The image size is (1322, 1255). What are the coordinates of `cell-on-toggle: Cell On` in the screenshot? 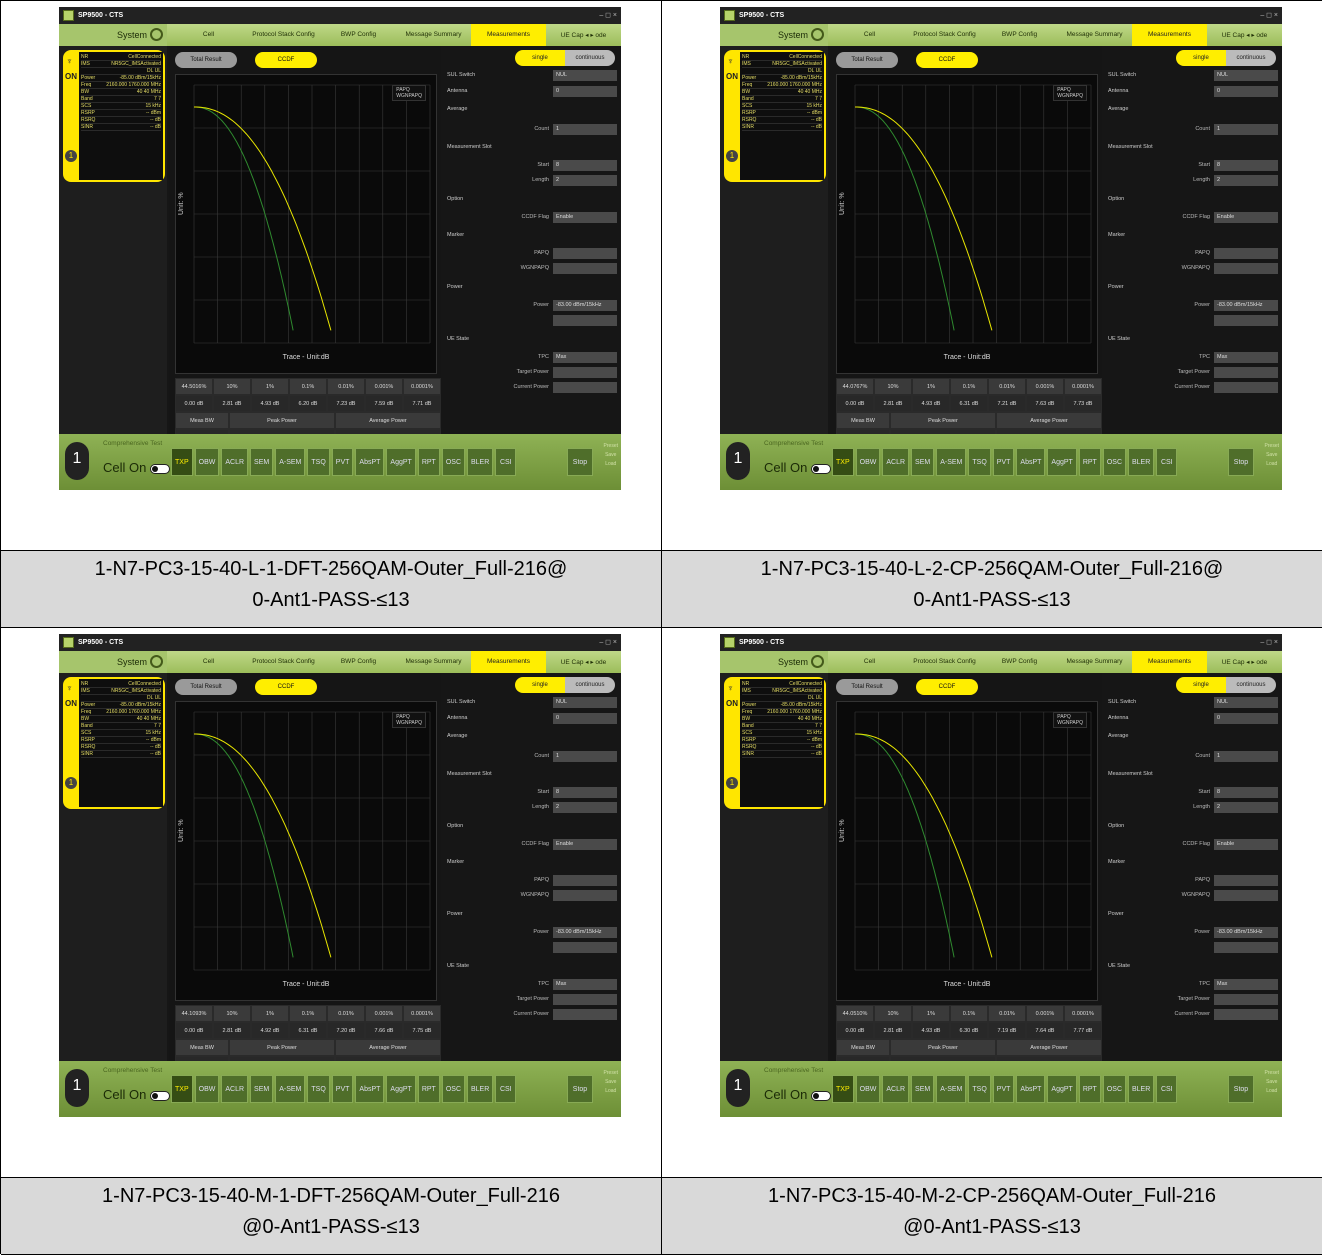 It's located at (136, 1094).